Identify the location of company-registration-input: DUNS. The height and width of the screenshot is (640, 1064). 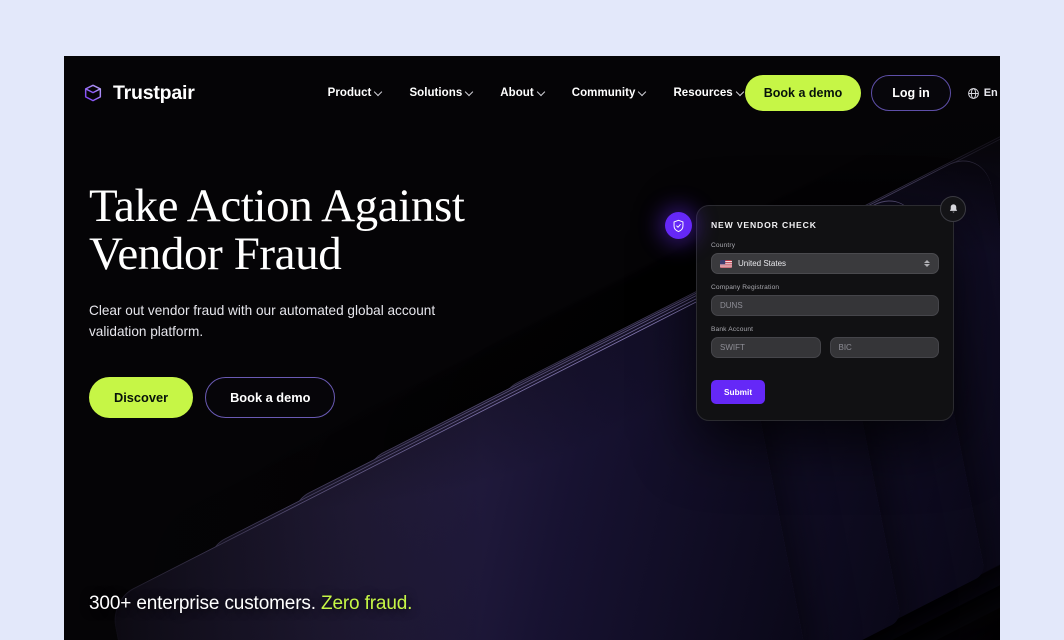
(825, 305).